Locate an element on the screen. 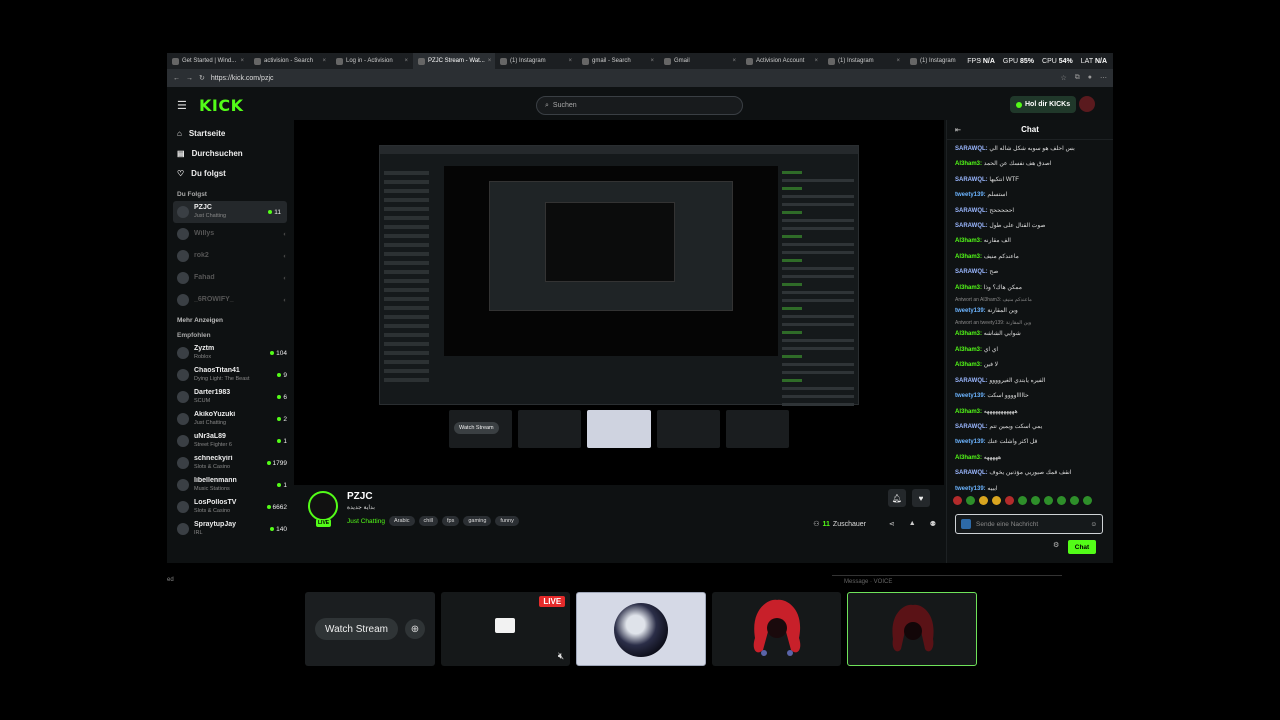 This screenshot has height=720, width=1280. browser-tab: Log in - Activision × is located at coordinates (372, 61).